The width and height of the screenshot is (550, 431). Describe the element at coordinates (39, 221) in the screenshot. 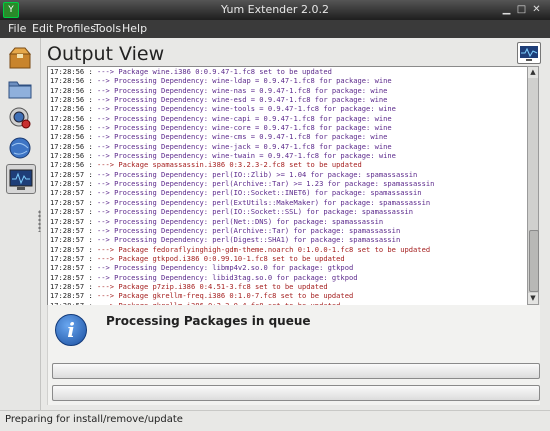

I see `sidebar-resize-handle` at that location.